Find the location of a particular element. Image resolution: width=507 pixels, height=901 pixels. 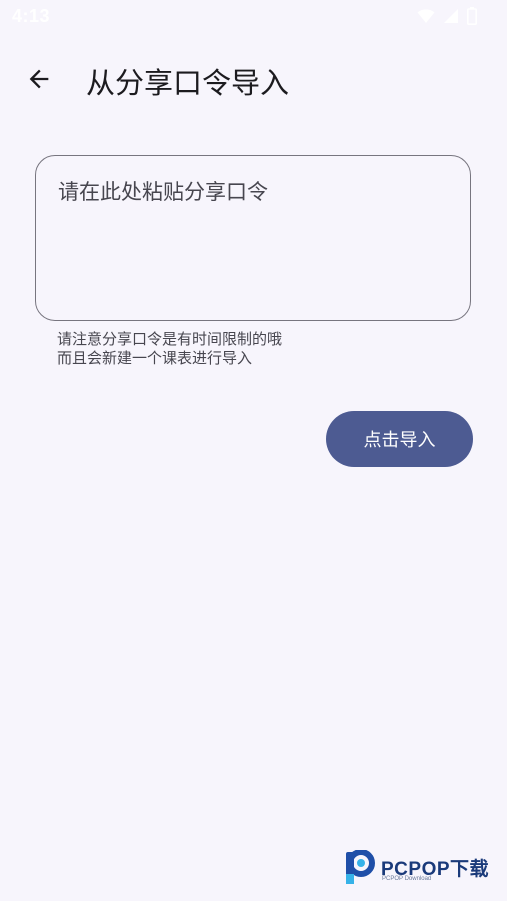

watermark-subtitle: PCPOP Download is located at coordinates (407, 879).